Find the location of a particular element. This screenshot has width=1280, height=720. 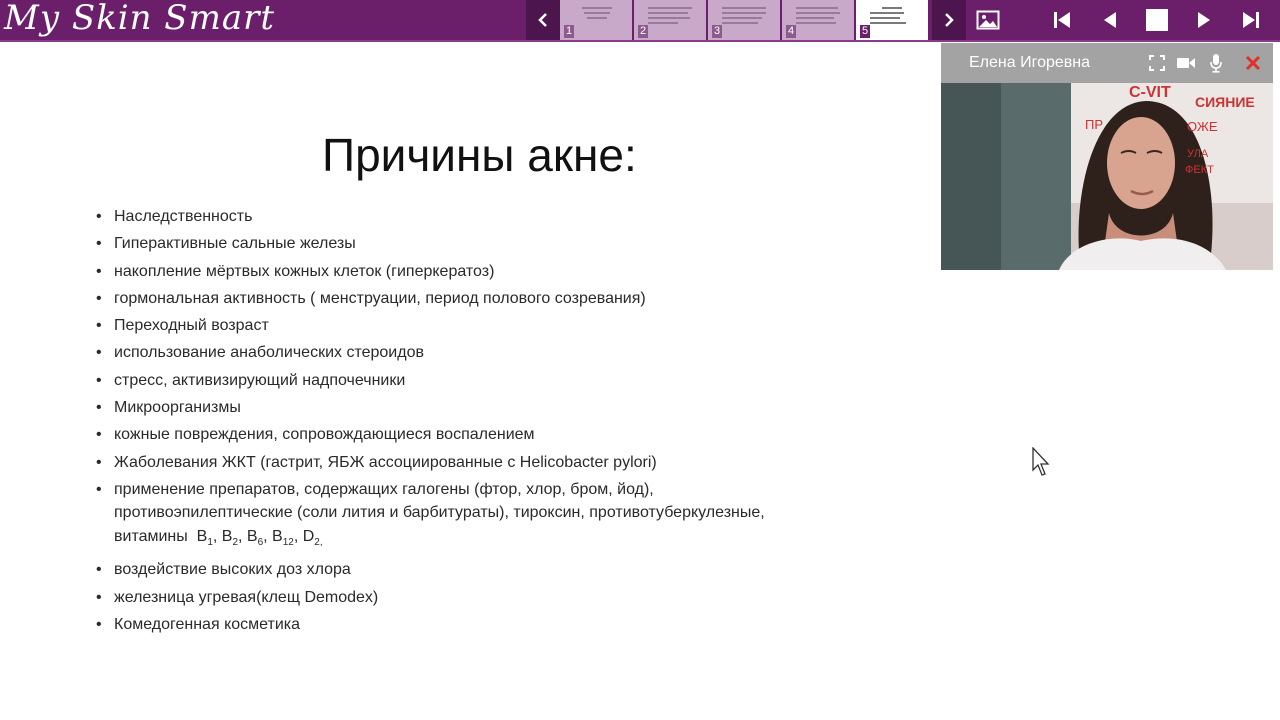

thumbnail-number: 1 is located at coordinates (569, 31).